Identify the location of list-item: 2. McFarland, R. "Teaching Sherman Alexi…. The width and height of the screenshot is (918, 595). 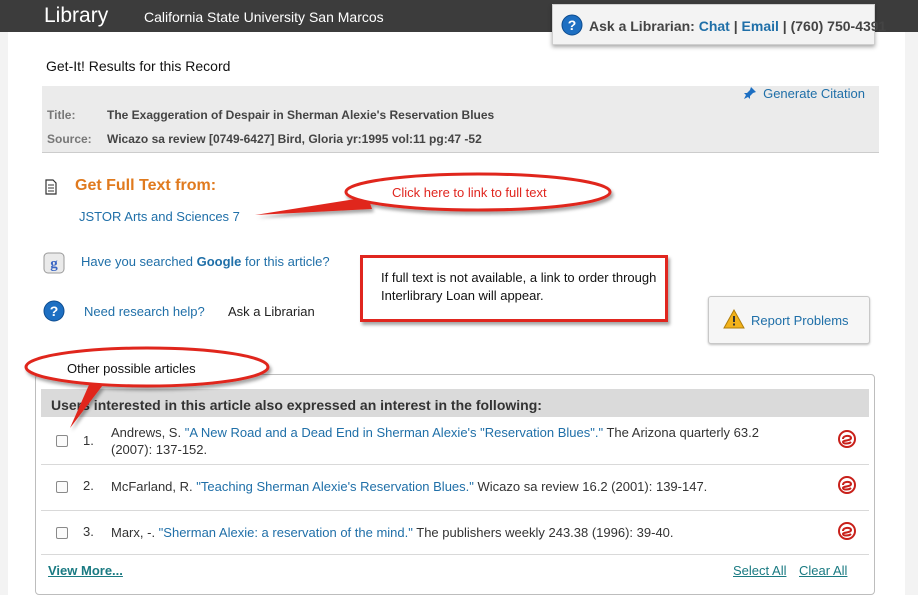
(455, 488).